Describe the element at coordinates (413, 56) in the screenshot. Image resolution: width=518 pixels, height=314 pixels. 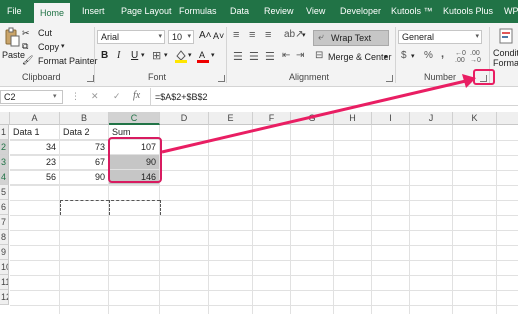
I see `currency-dropdown-icon: ▾` at that location.